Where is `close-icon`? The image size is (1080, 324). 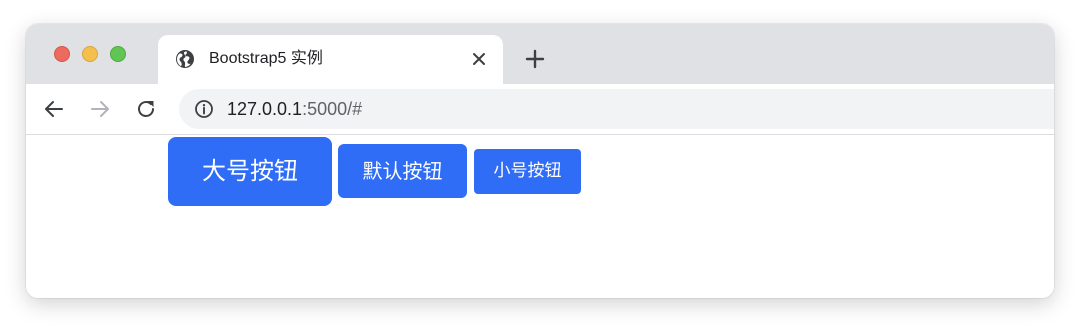
close-icon is located at coordinates (479, 59).